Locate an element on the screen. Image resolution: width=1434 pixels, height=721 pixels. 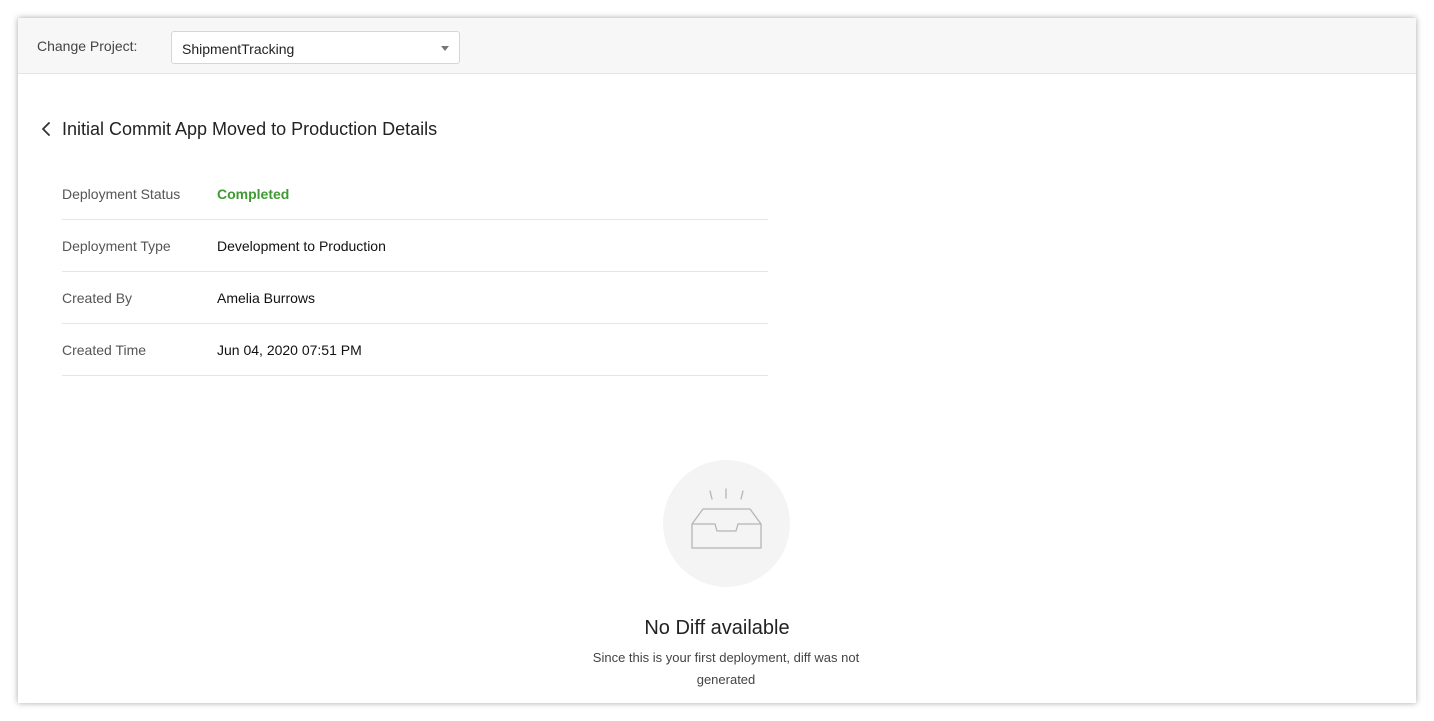
project-select-value: ShipmentTracking is located at coordinates (238, 49).